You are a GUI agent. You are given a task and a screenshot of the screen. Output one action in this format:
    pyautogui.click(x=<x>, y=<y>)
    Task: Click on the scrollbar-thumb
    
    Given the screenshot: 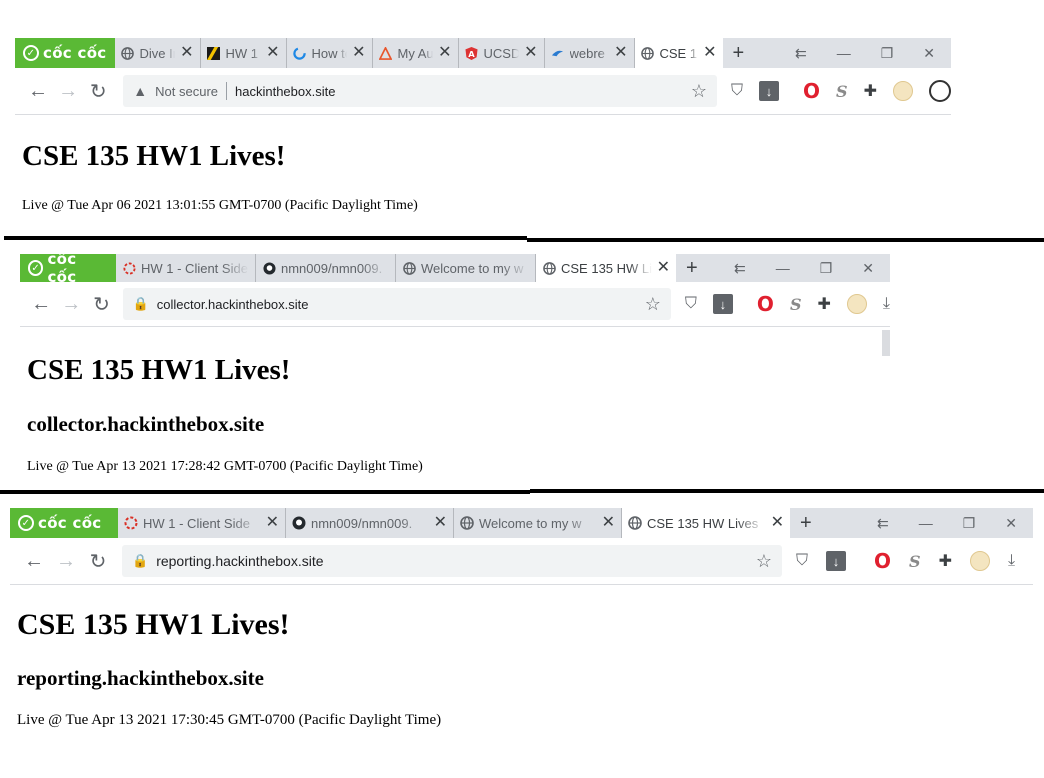 What is the action you would take?
    pyautogui.click(x=886, y=343)
    